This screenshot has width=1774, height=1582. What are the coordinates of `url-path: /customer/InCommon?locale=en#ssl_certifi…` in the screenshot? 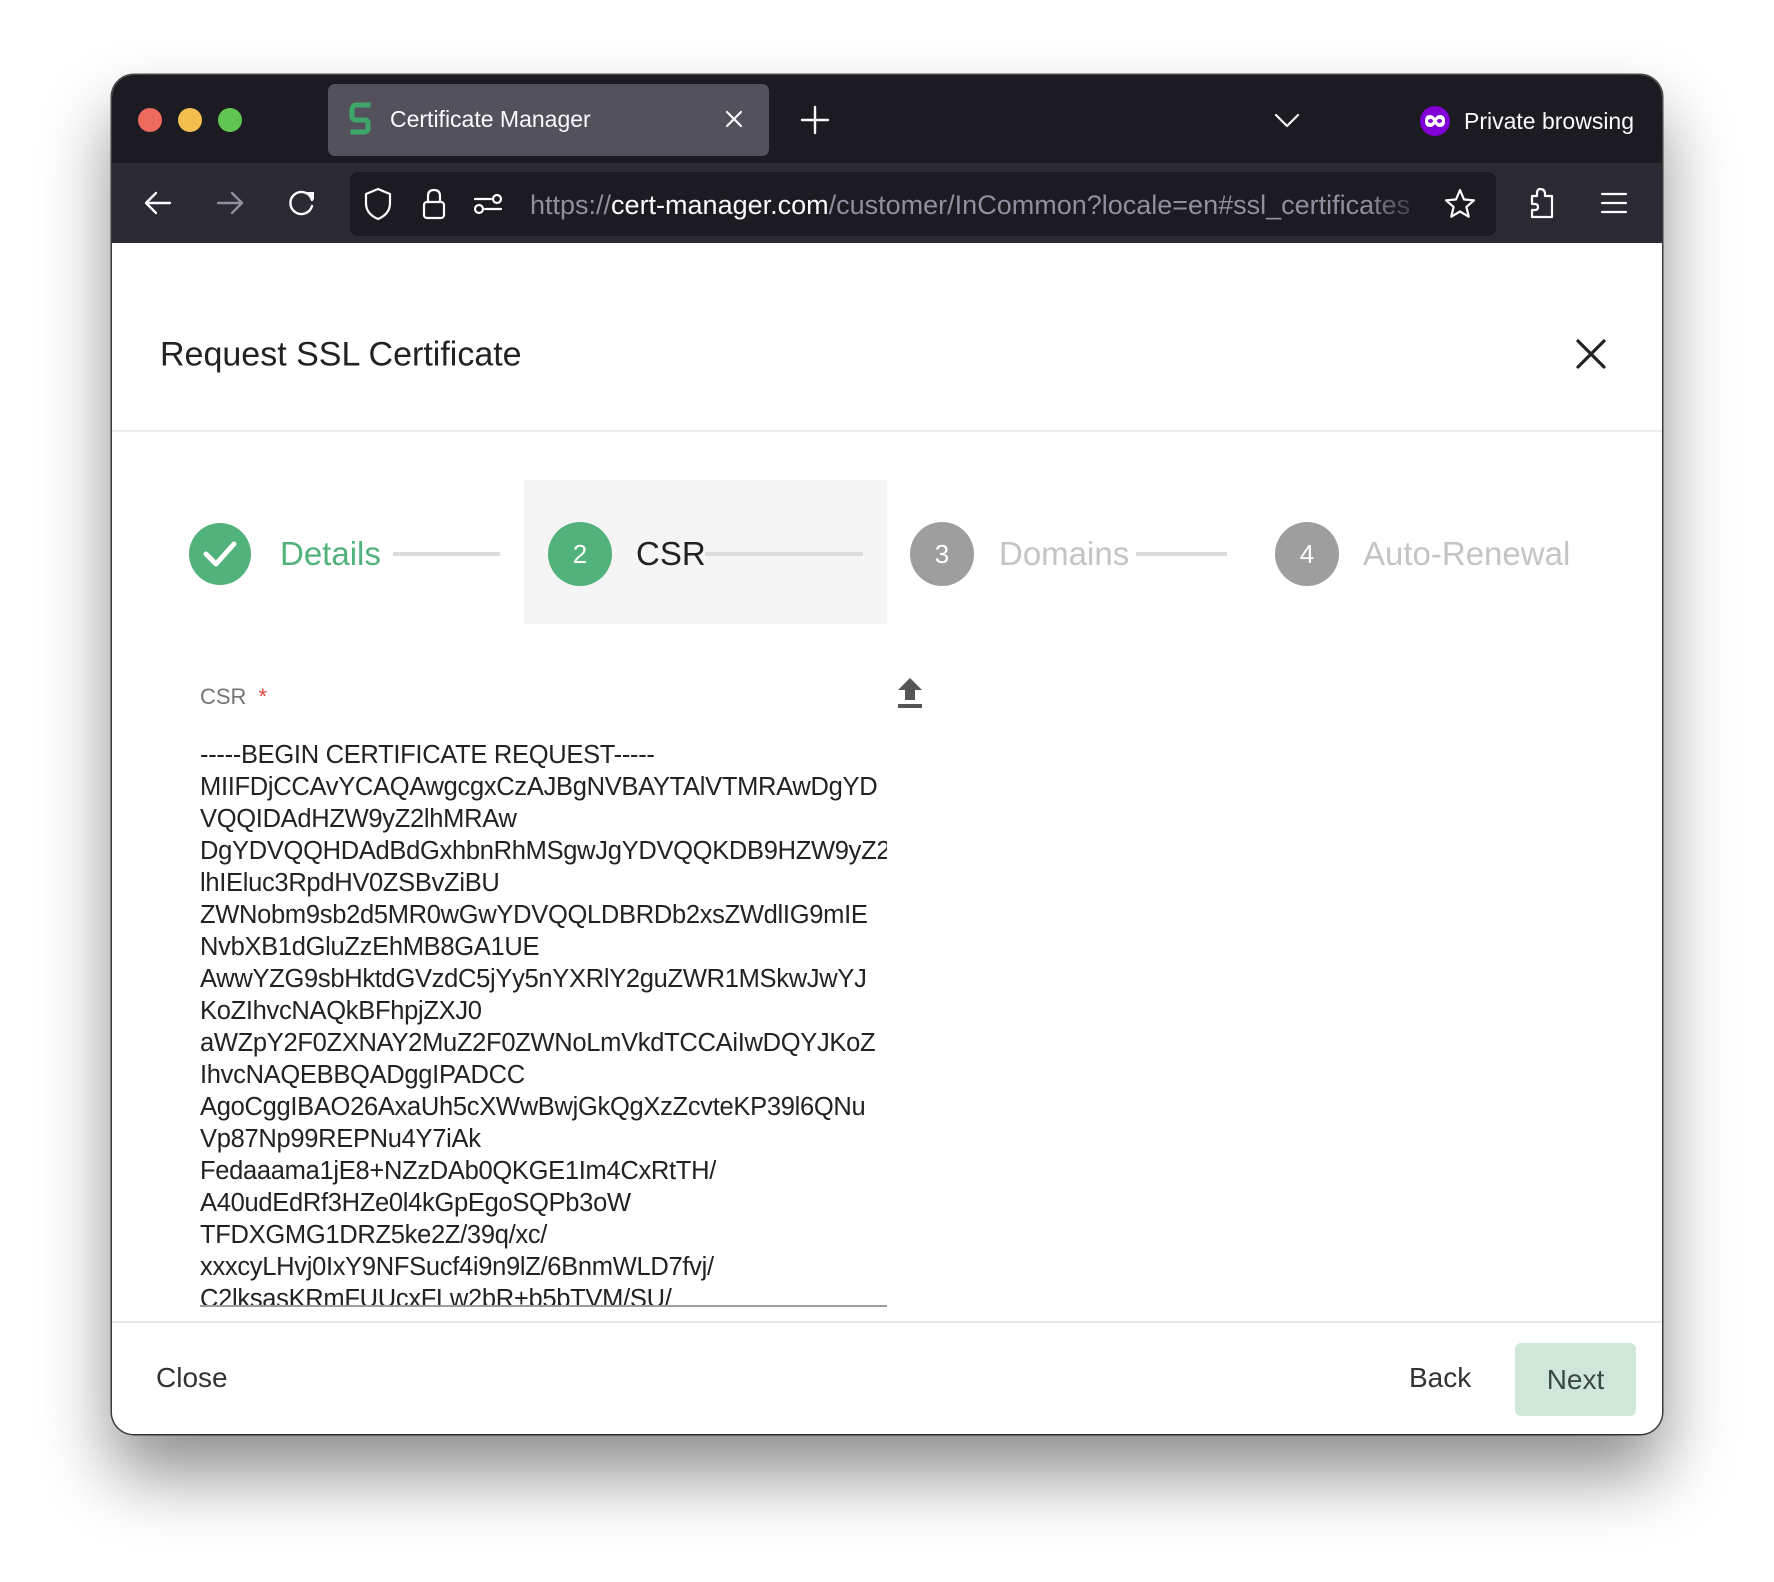 It's located at (1119, 205).